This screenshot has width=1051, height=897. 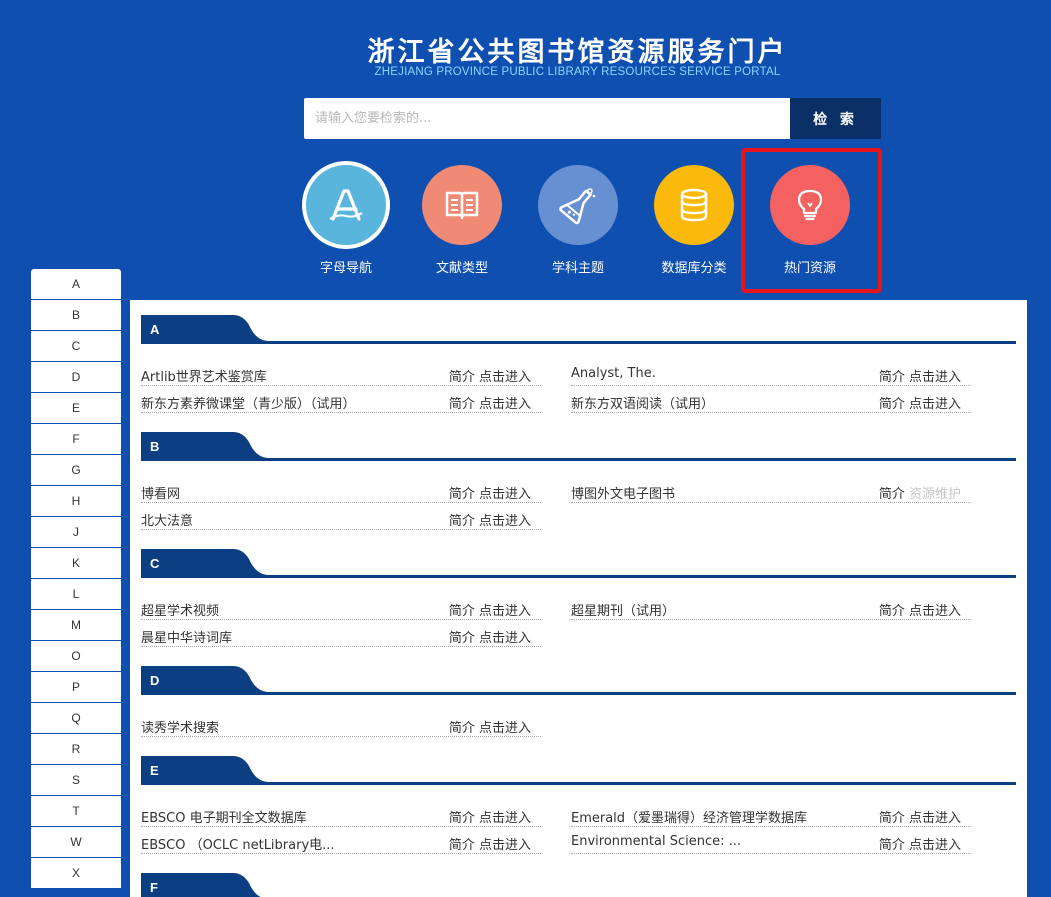 What do you see at coordinates (76, 780) in the screenshot?
I see `sidebar-letter-s: S` at bounding box center [76, 780].